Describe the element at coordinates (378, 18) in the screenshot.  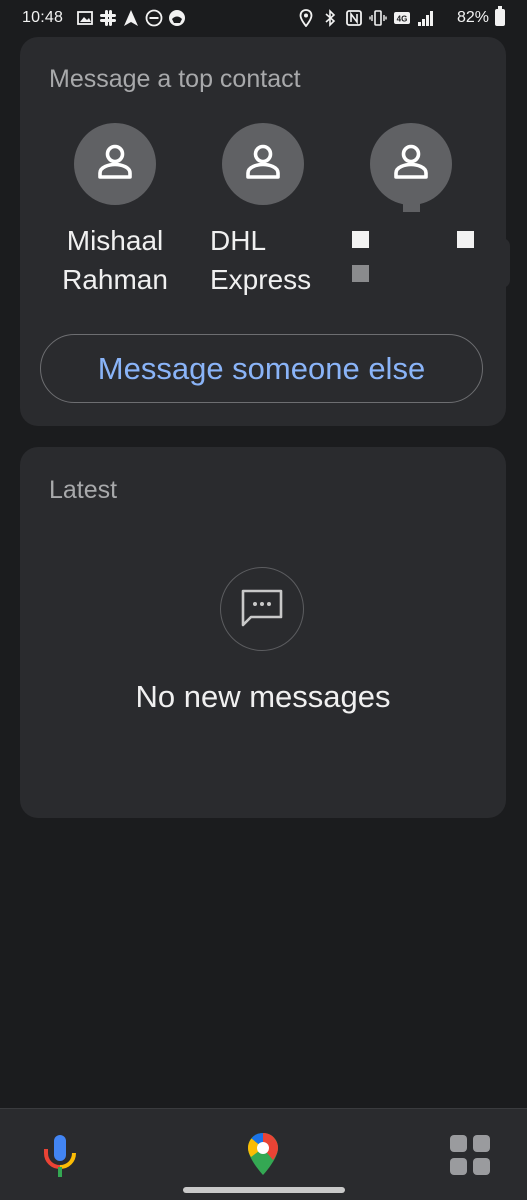
I see `vibrate-icon` at that location.